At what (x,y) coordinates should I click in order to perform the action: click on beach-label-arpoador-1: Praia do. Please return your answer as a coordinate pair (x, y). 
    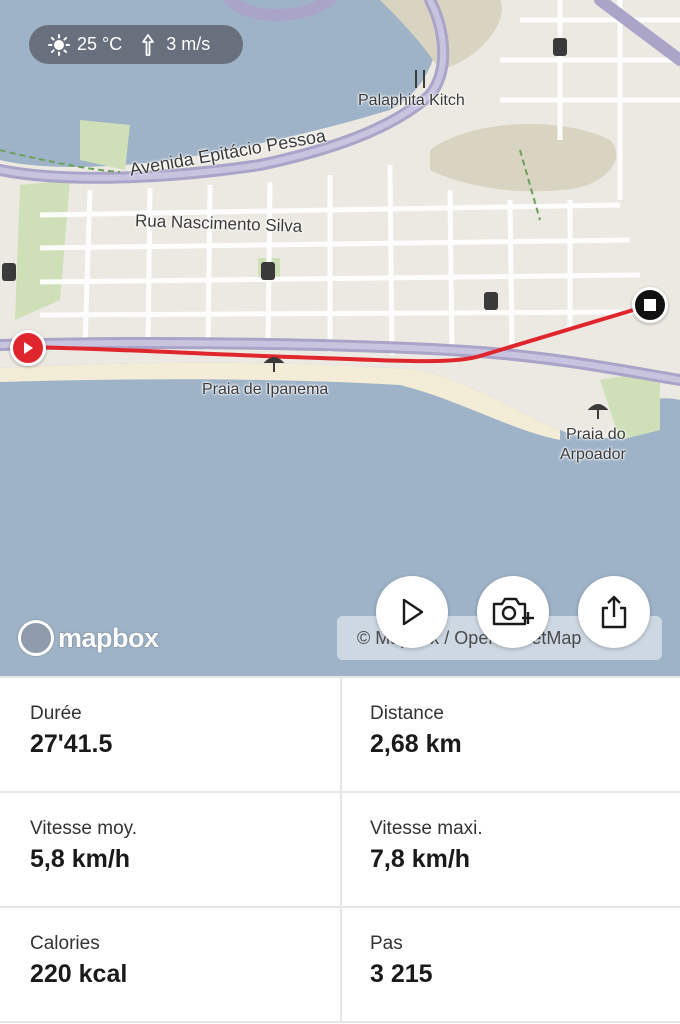
    Looking at the image, I should click on (596, 434).